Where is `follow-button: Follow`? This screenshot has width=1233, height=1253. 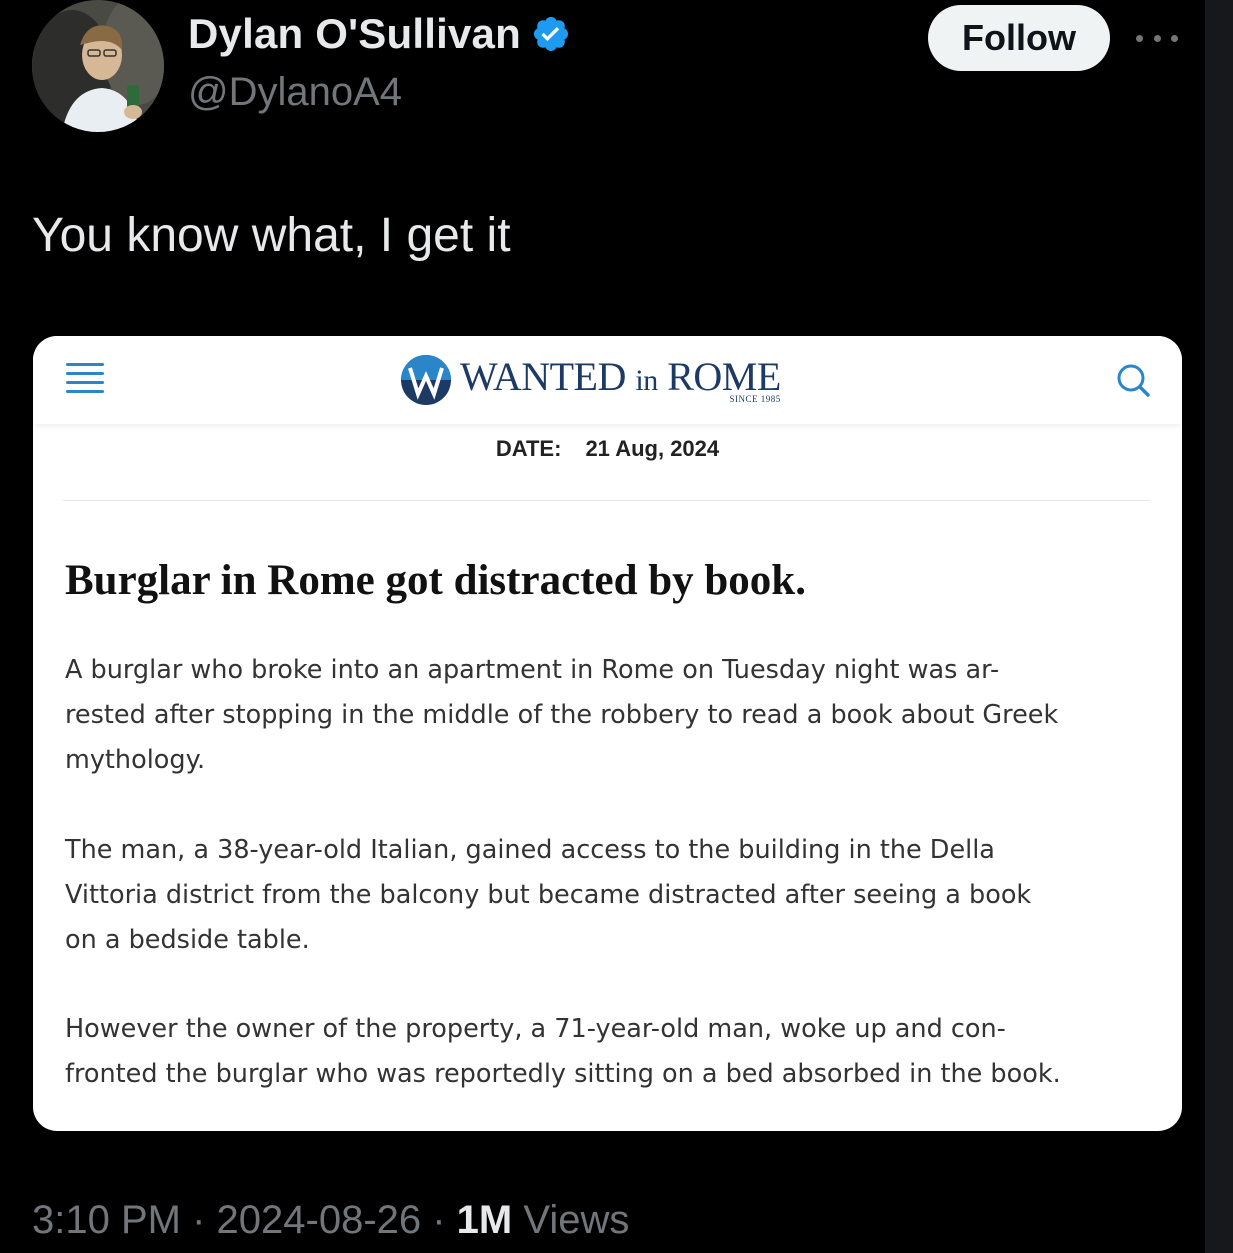 follow-button: Follow is located at coordinates (1019, 38).